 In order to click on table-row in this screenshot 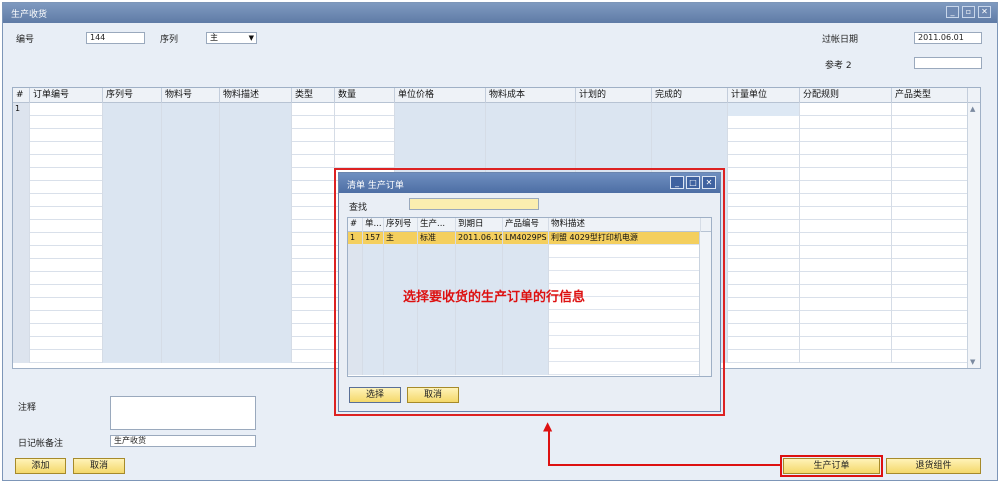, I will do `click(490, 148)`.